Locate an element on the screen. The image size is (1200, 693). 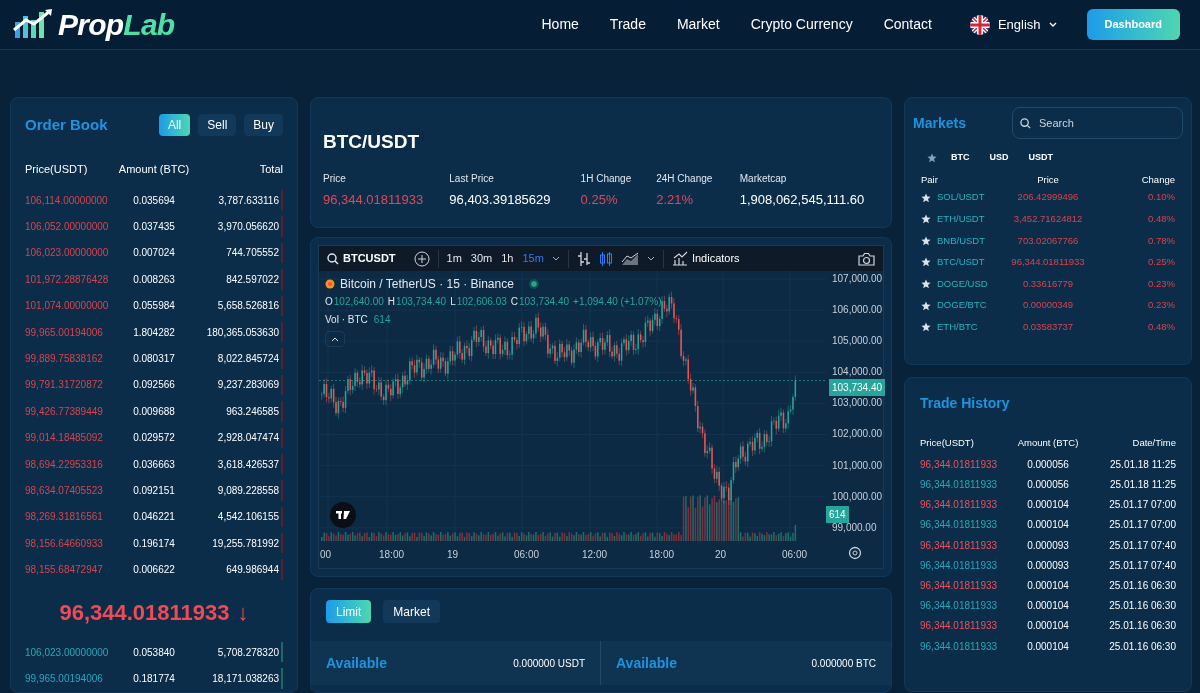
column-header: Amount (BTC) is located at coordinates (154, 169).